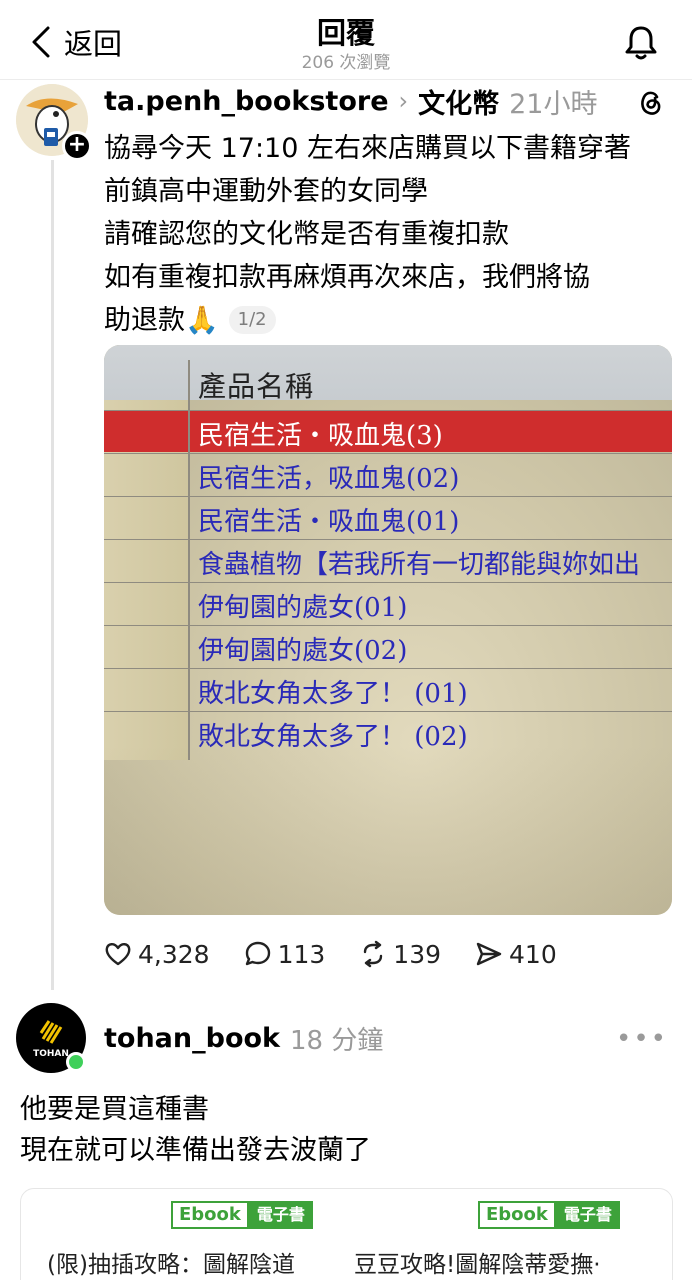  What do you see at coordinates (301, 954) in the screenshot?
I see `comment-count: 113` at bounding box center [301, 954].